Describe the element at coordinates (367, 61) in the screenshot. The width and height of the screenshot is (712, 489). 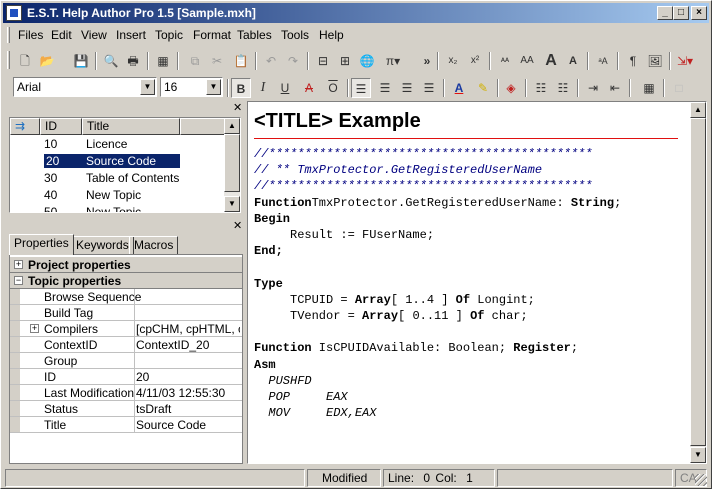
I see `globe-icon: 🌐` at that location.